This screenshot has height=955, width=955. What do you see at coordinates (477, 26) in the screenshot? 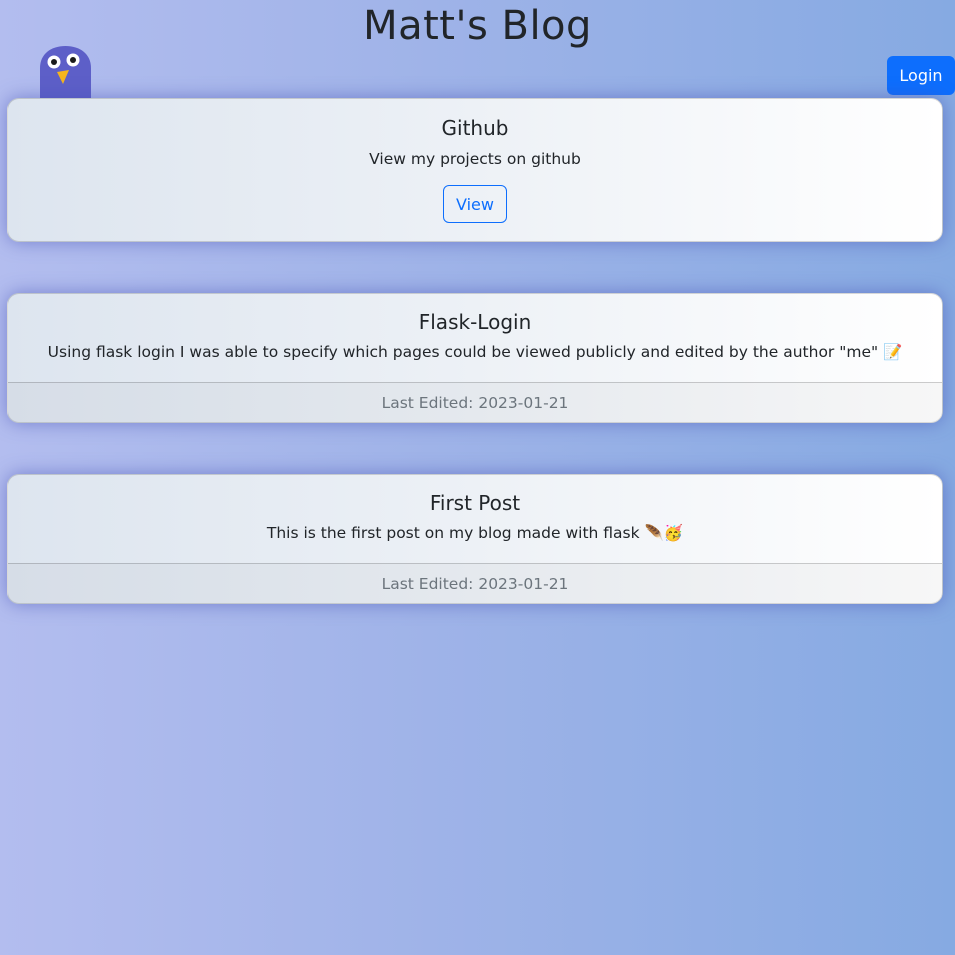
I see `page-title: Matt's Blog` at bounding box center [477, 26].